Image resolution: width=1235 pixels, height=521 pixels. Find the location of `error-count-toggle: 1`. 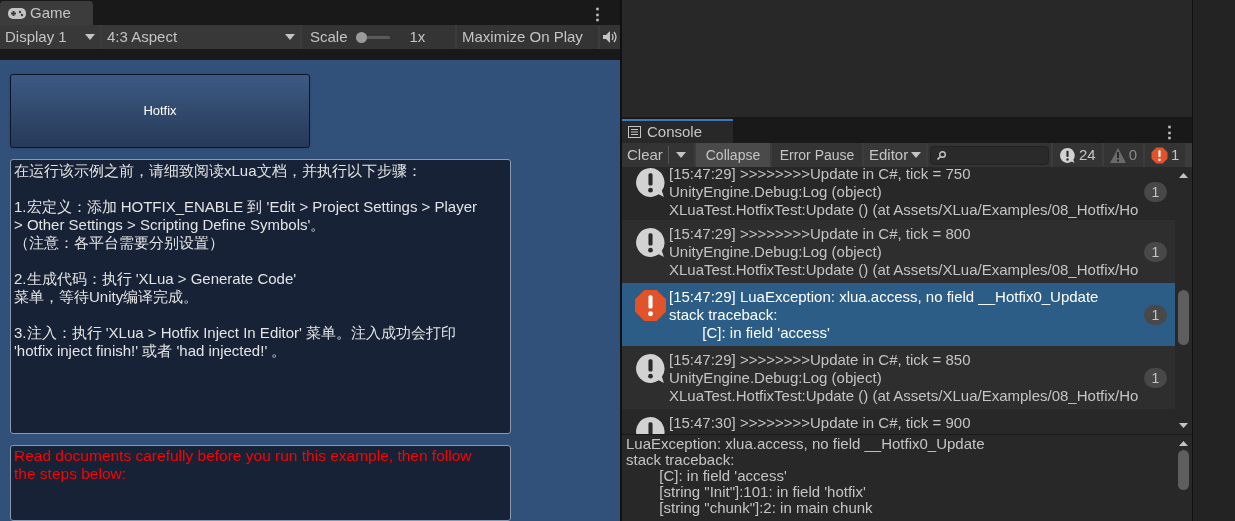

error-count-toggle: 1 is located at coordinates (1165, 155).